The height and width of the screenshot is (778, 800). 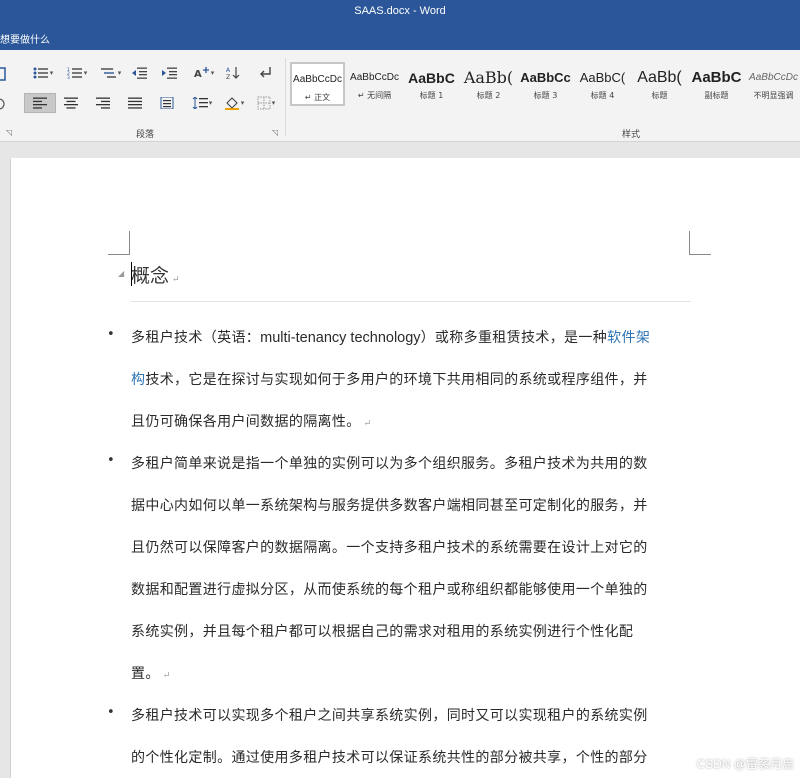 I want to click on bullets-button: ▾, so click(x=43, y=73).